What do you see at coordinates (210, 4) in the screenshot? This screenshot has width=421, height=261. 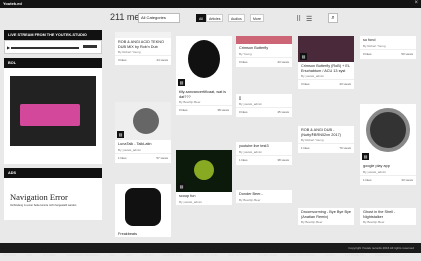 I see `top-bar: Youtek.ed ×` at bounding box center [210, 4].